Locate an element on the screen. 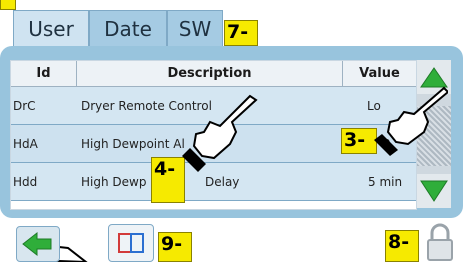  callout-row-text: 4- is located at coordinates (165, 169).